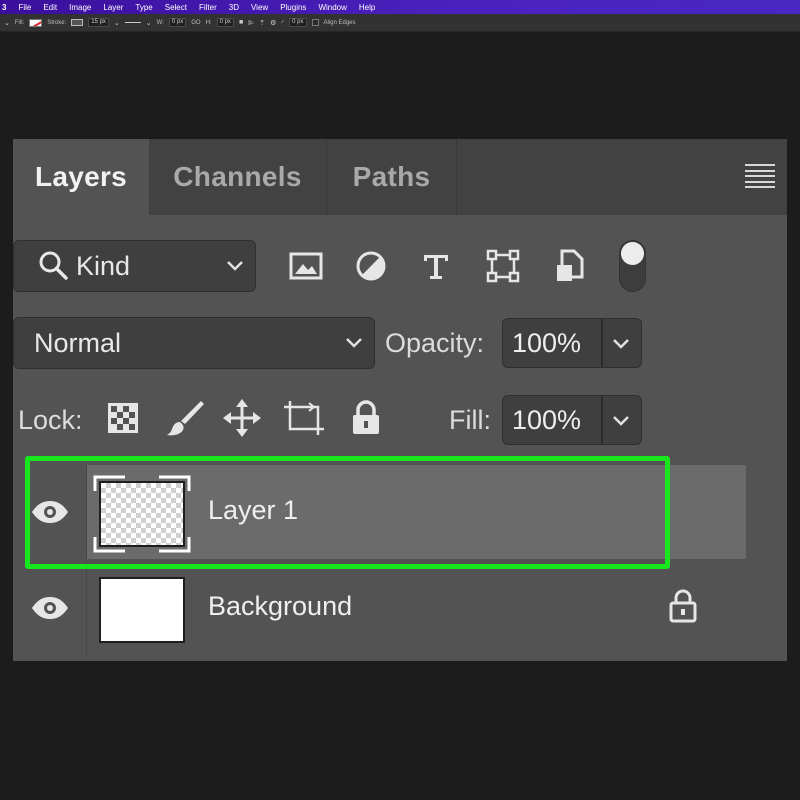 This screenshot has height=800, width=800. I want to click on filter-toggle-switch, so click(632, 266).